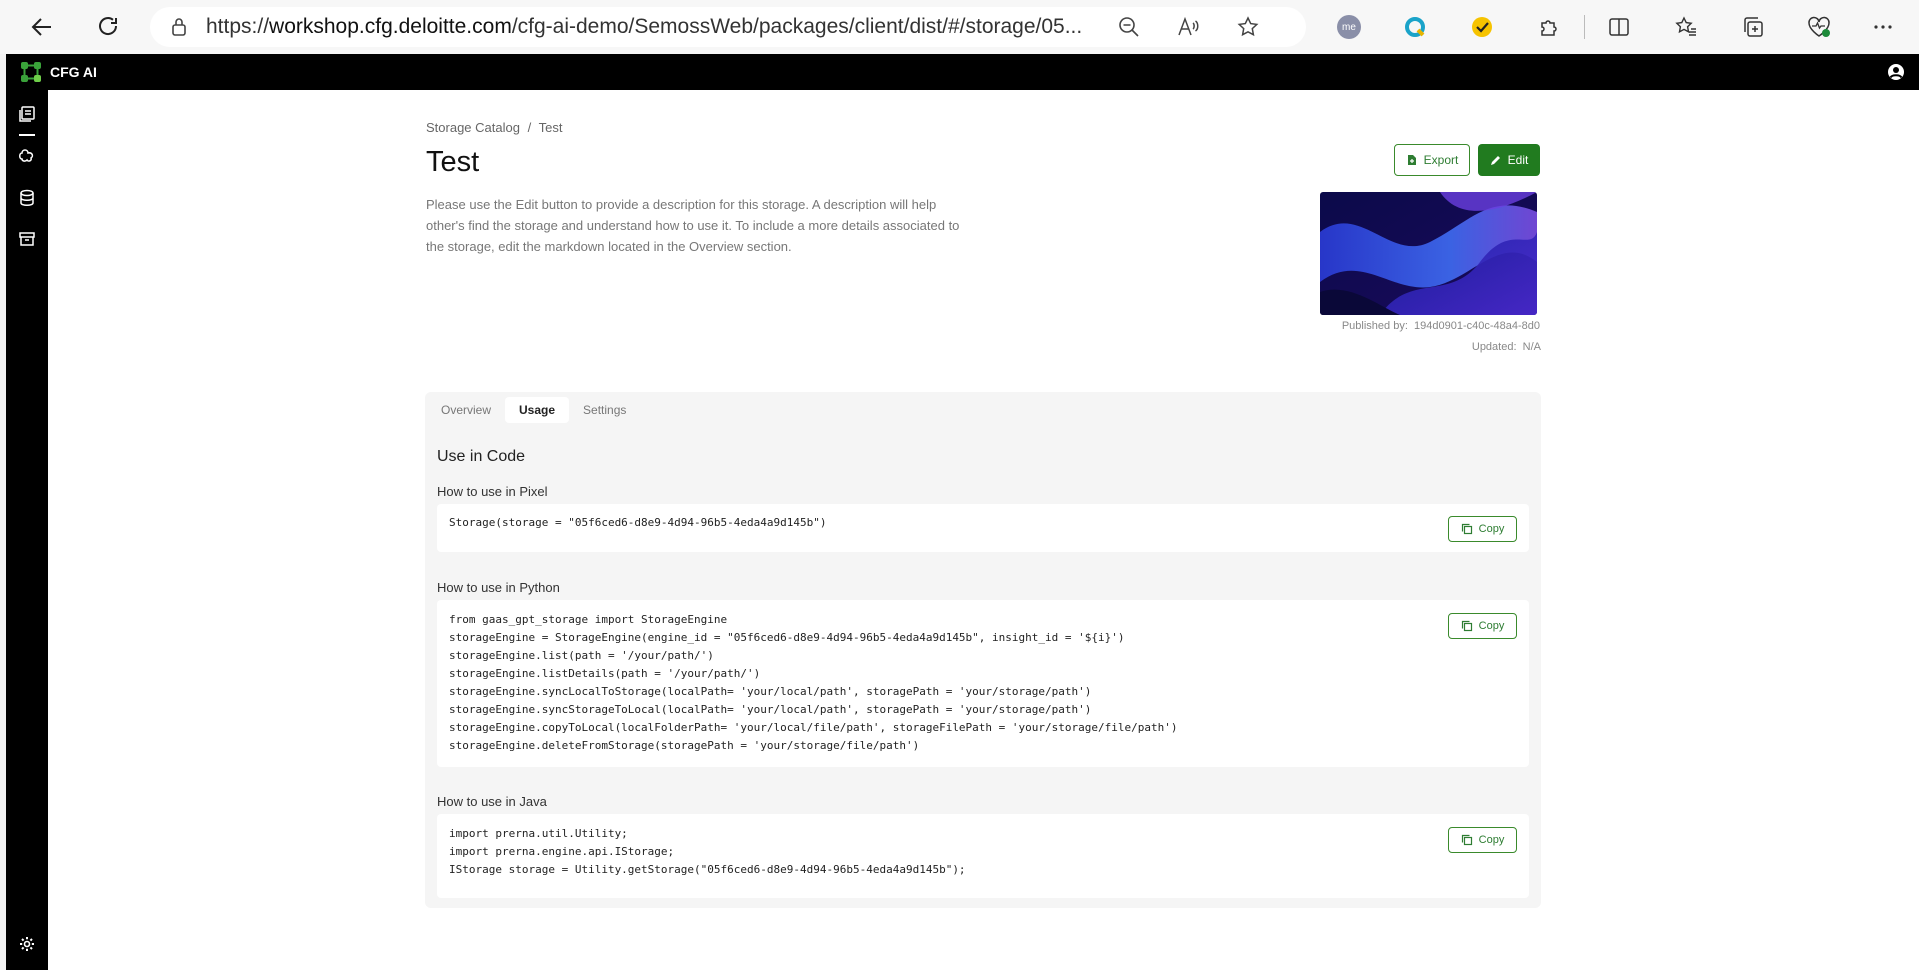  I want to click on database-icon, so click(27, 198).